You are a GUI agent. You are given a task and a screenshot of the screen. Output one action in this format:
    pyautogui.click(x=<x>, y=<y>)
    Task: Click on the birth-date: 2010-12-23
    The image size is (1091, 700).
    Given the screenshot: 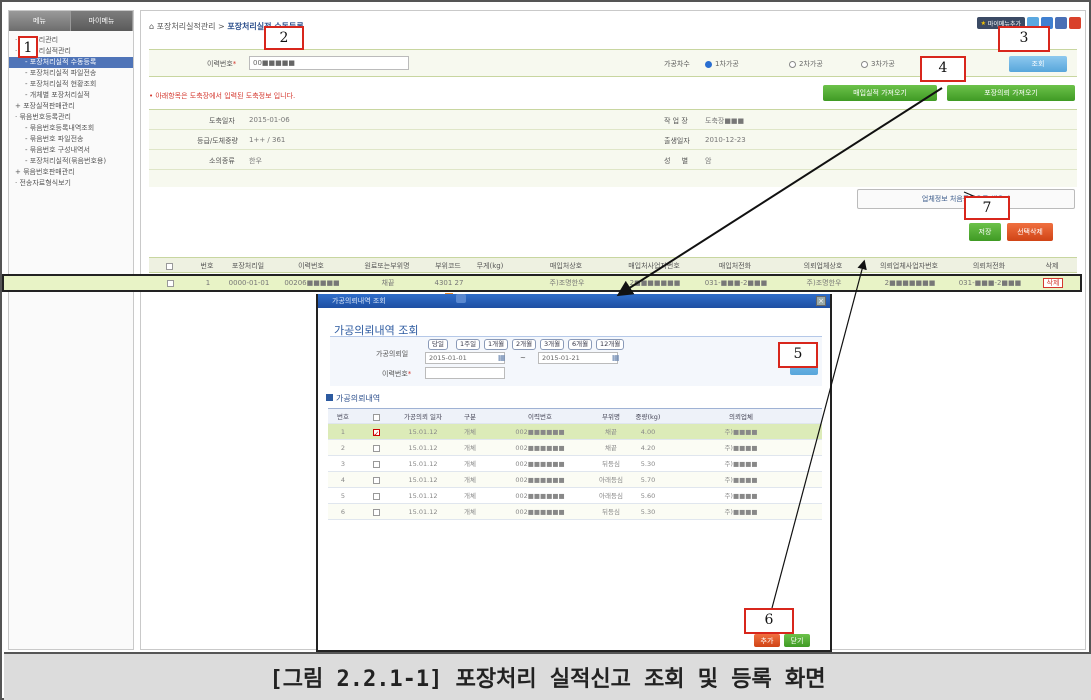 What is the action you would take?
    pyautogui.click(x=725, y=140)
    